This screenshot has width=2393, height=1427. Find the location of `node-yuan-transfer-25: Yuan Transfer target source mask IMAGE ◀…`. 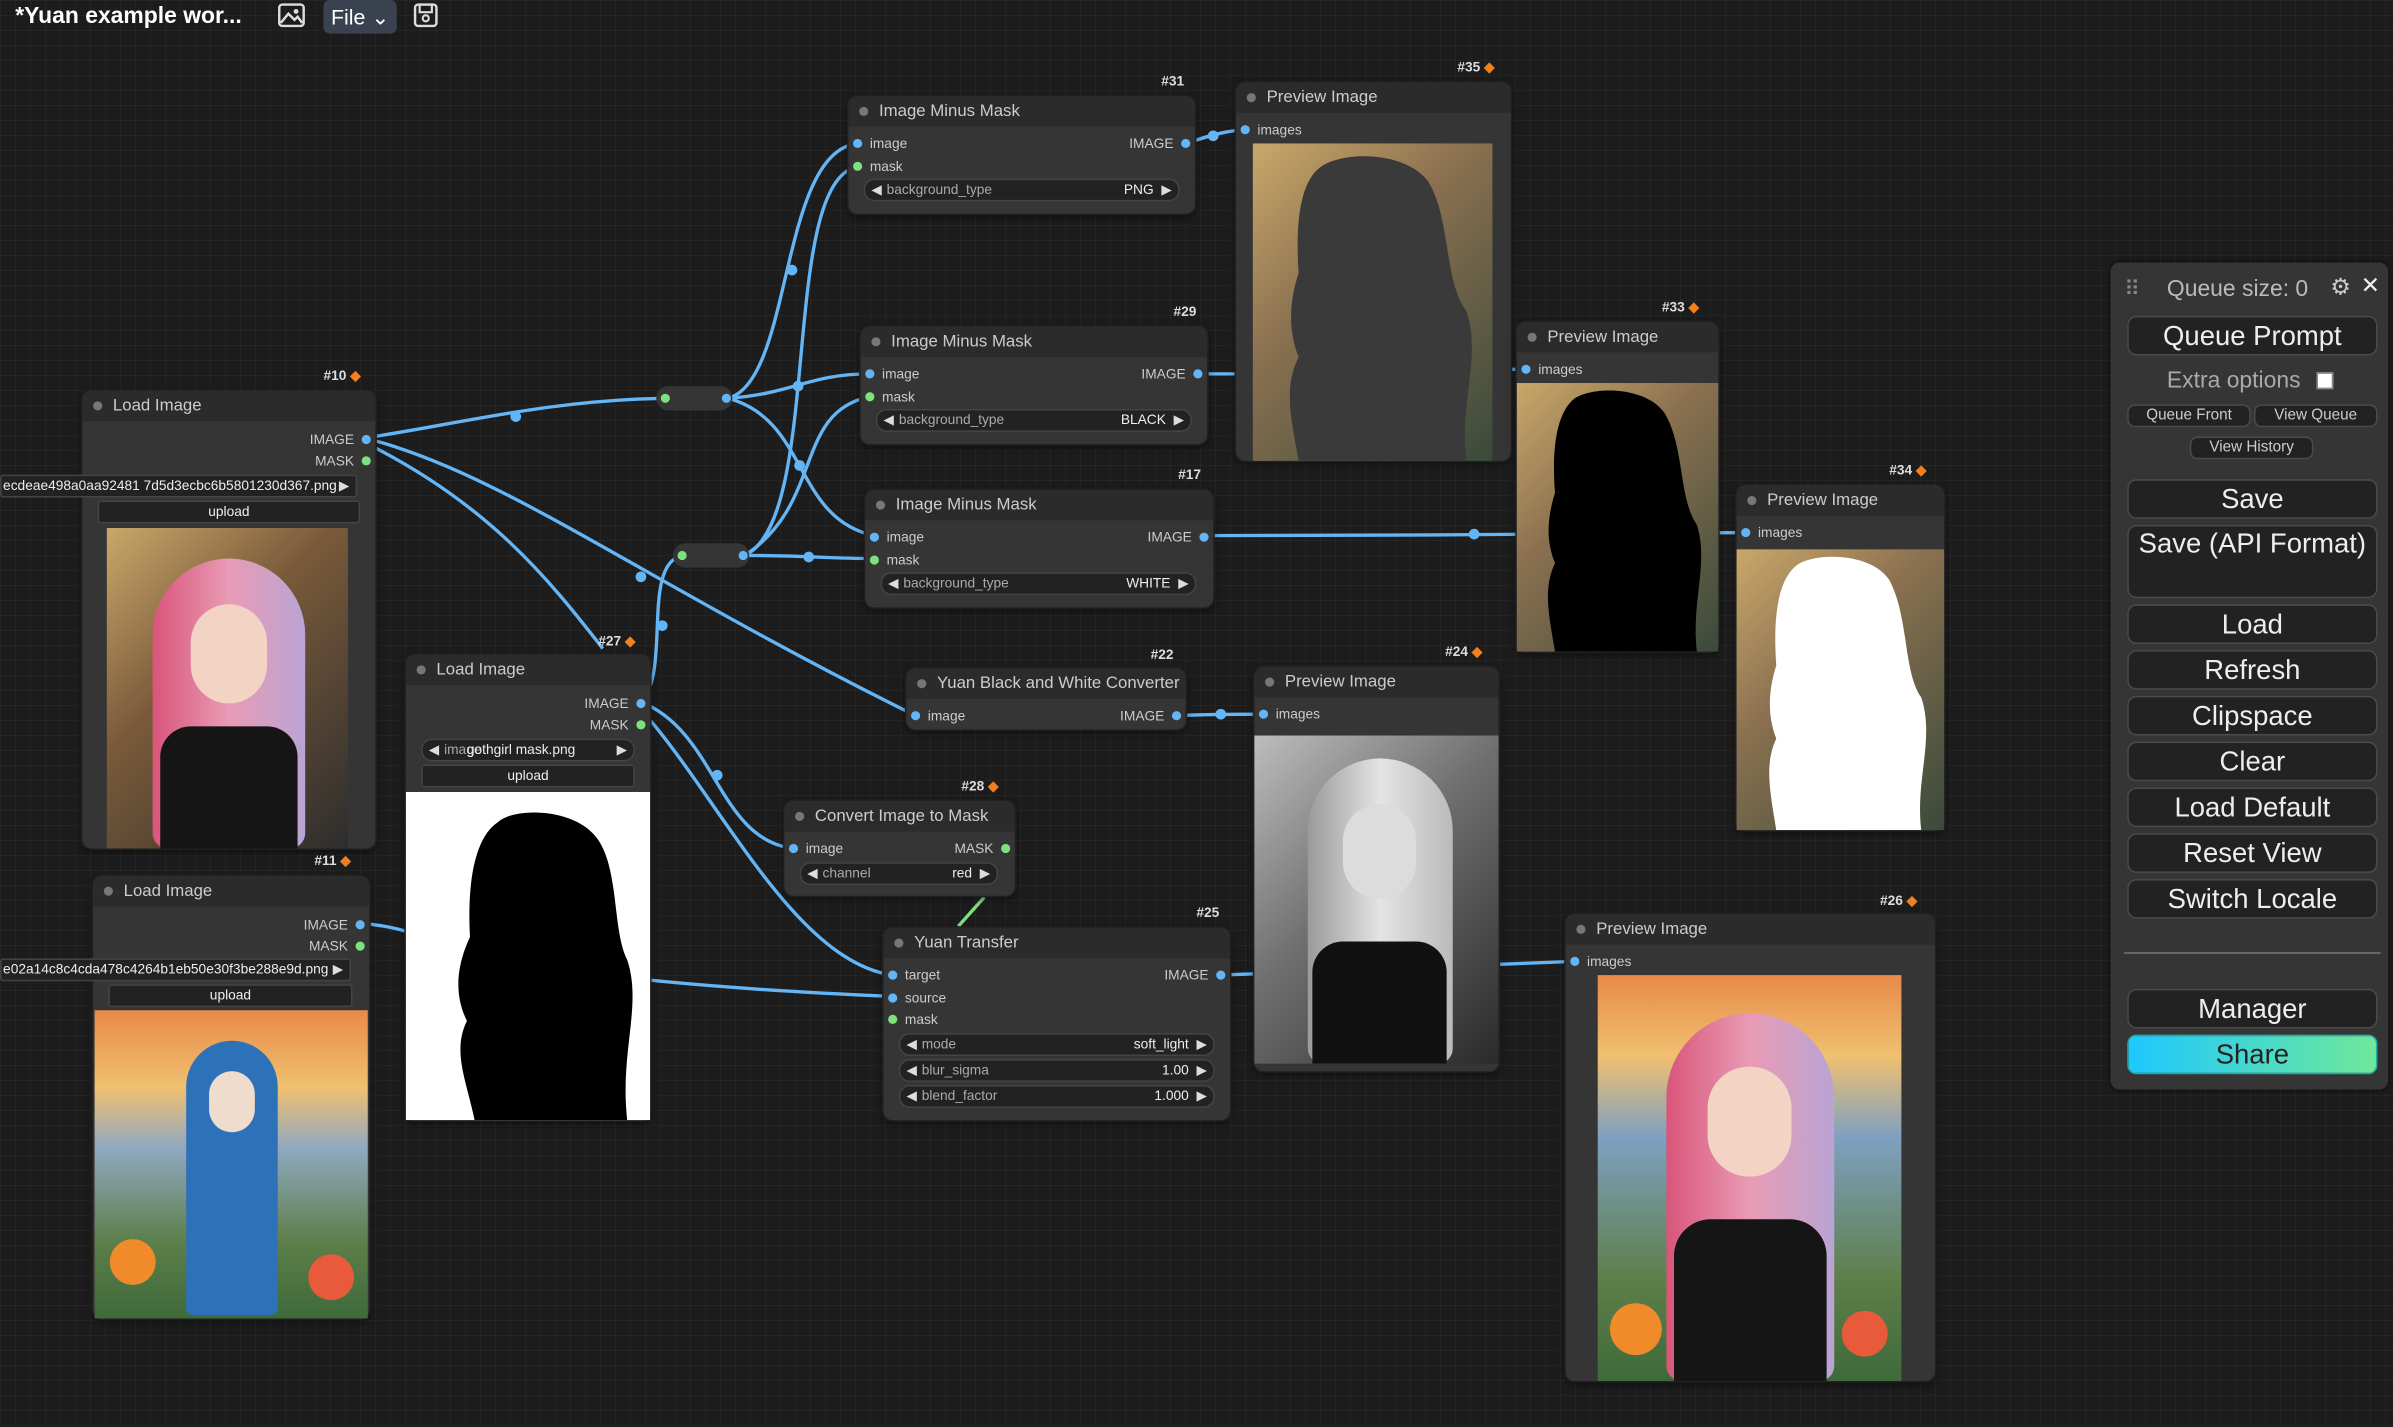

node-yuan-transfer-25: Yuan Transfer target source mask IMAGE ◀… is located at coordinates (1056, 1024).